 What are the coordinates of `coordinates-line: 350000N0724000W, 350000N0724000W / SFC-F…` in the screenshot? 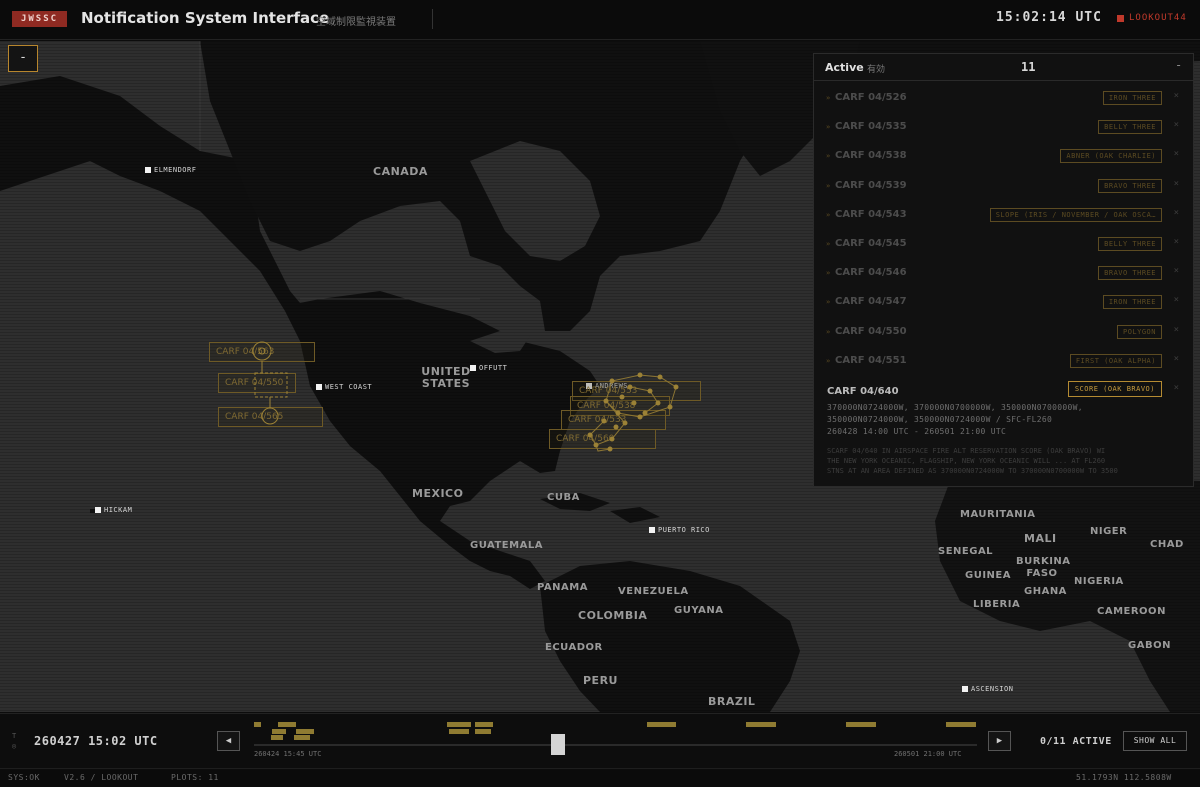 It's located at (940, 419).